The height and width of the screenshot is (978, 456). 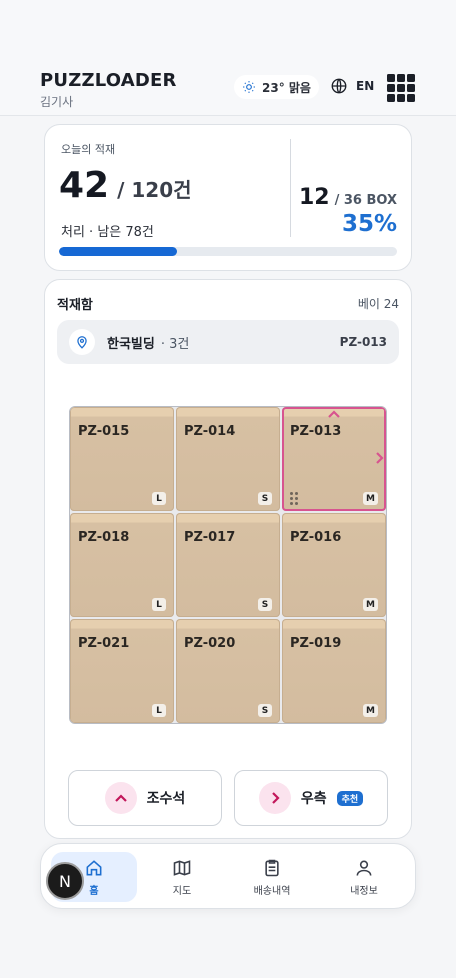 I want to click on rack-cell: PZ-016 M, so click(x=334, y=565).